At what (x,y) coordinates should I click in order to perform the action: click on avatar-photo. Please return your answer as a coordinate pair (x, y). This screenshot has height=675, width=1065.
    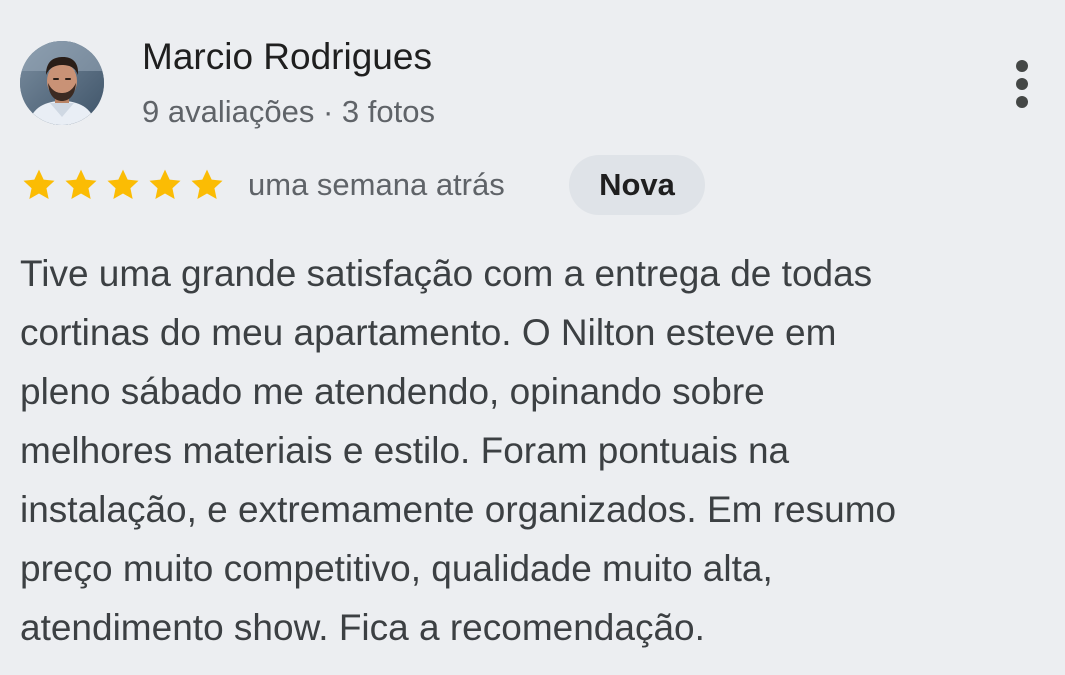
    Looking at the image, I should click on (62, 83).